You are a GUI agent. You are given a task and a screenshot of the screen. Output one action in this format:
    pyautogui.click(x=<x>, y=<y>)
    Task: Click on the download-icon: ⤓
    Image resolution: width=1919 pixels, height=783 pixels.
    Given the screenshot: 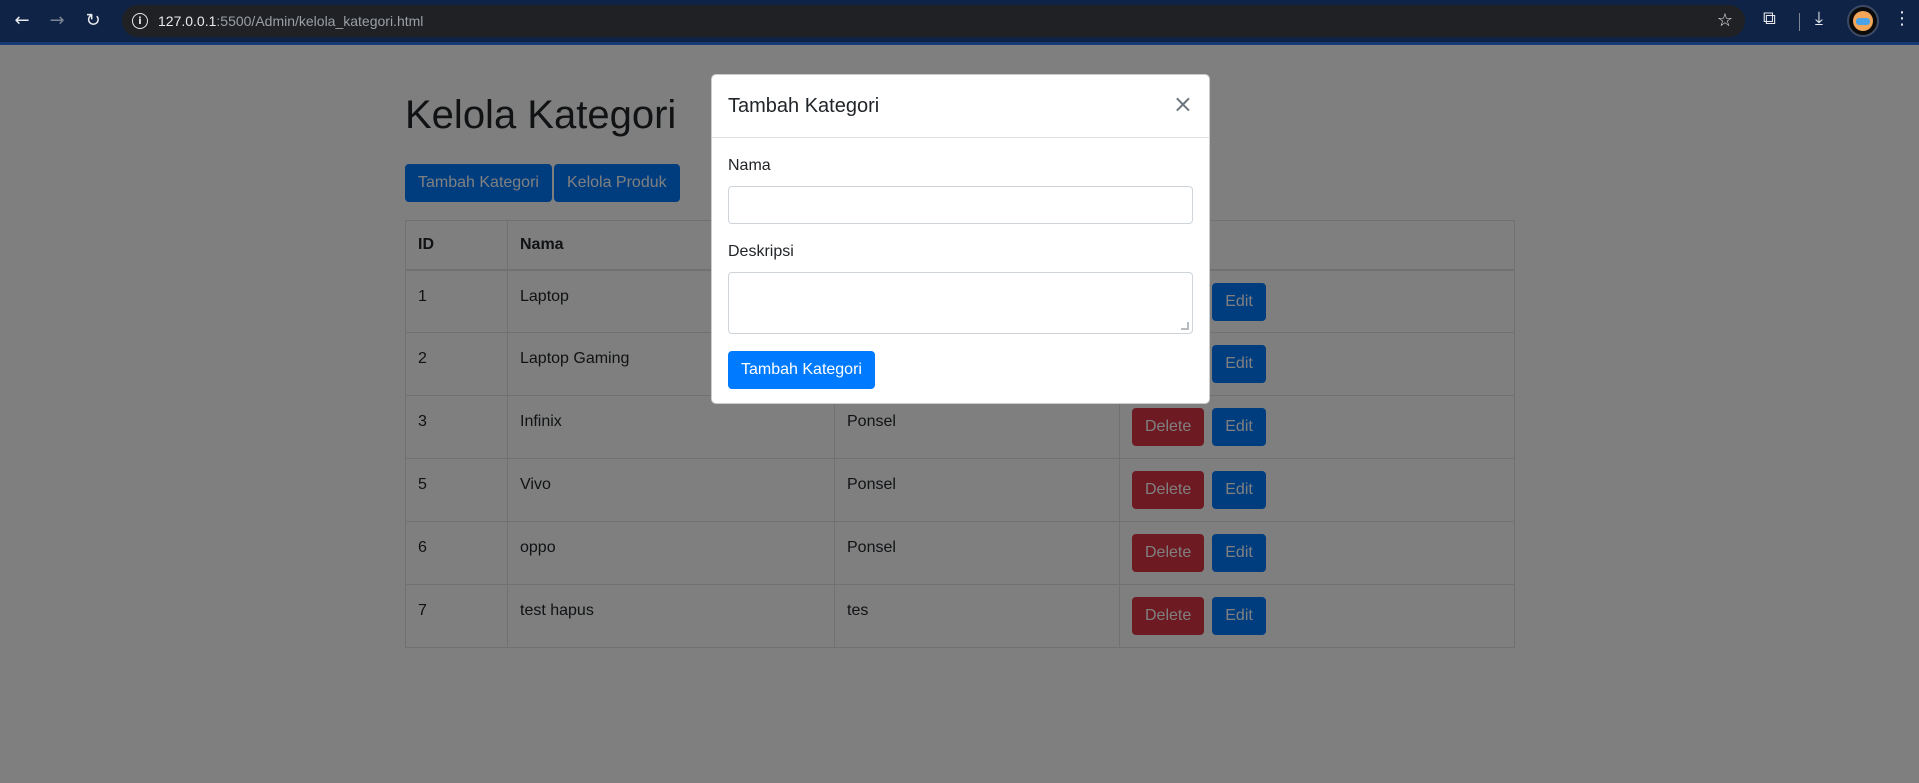 What is the action you would take?
    pyautogui.click(x=1819, y=19)
    